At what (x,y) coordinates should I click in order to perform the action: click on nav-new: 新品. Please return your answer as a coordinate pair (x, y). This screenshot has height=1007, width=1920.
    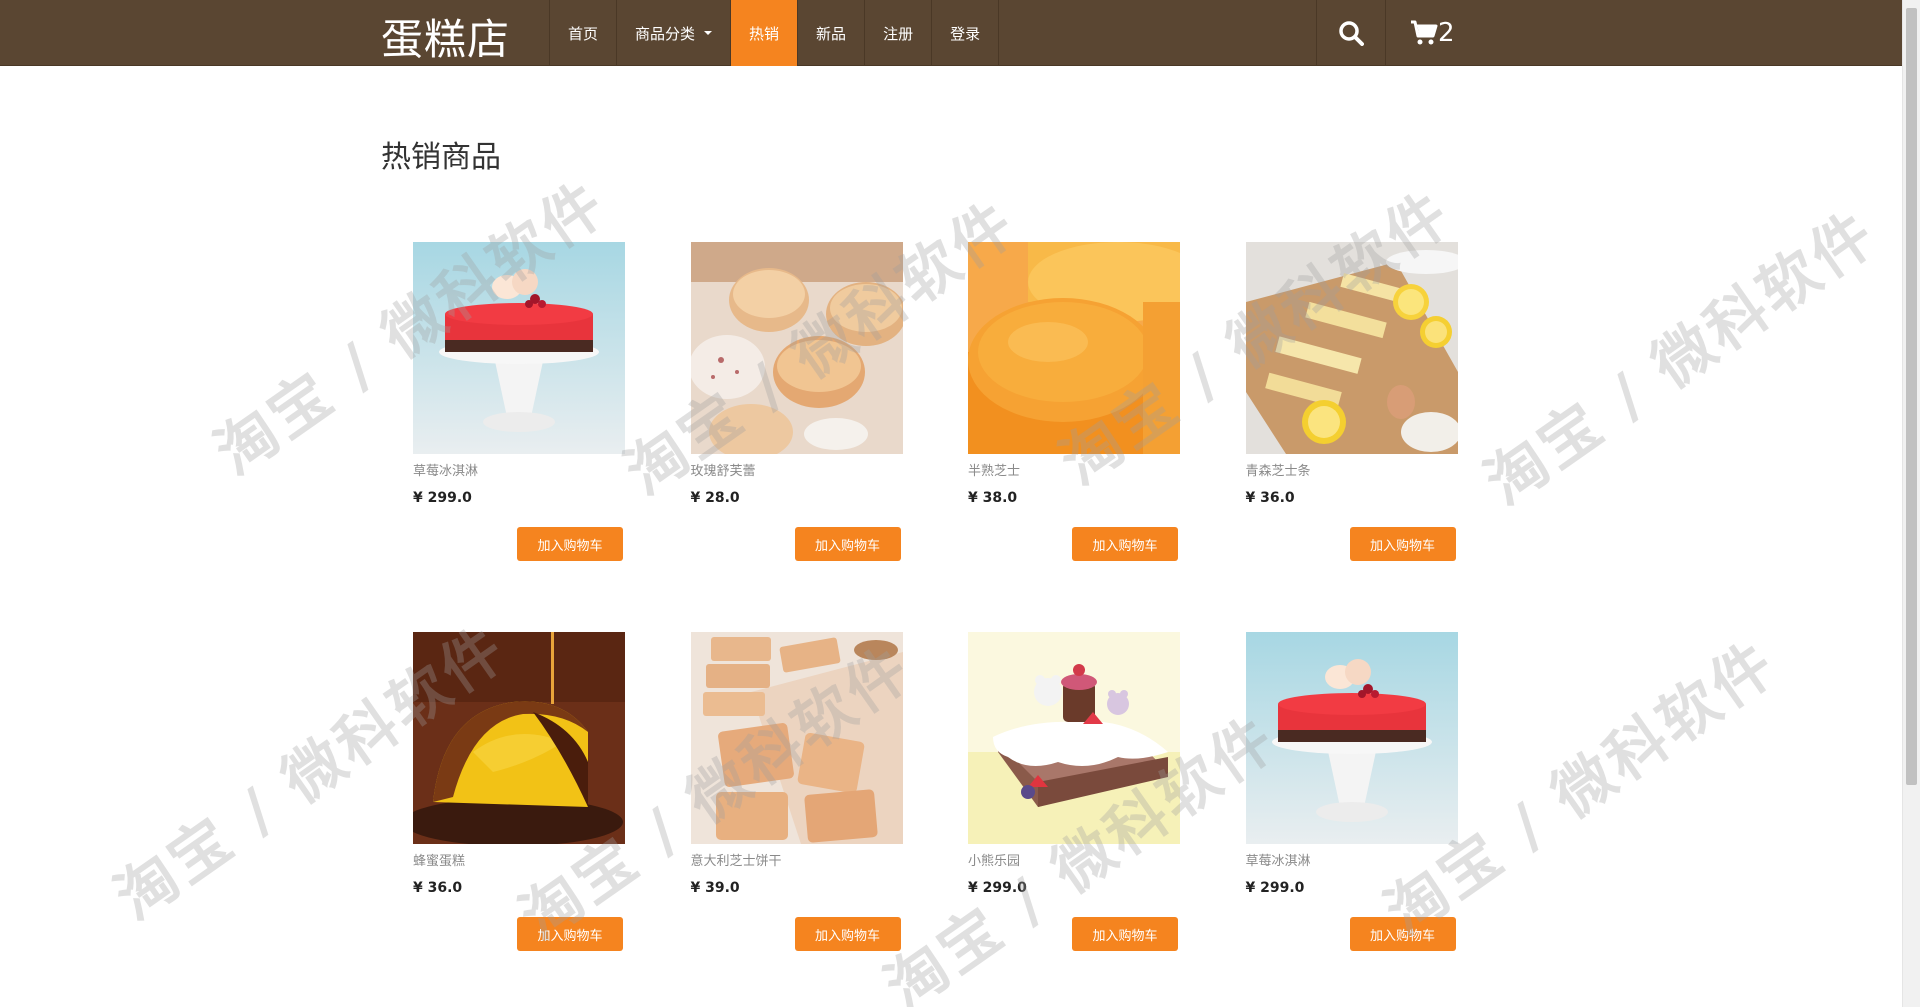
    Looking at the image, I should click on (830, 33).